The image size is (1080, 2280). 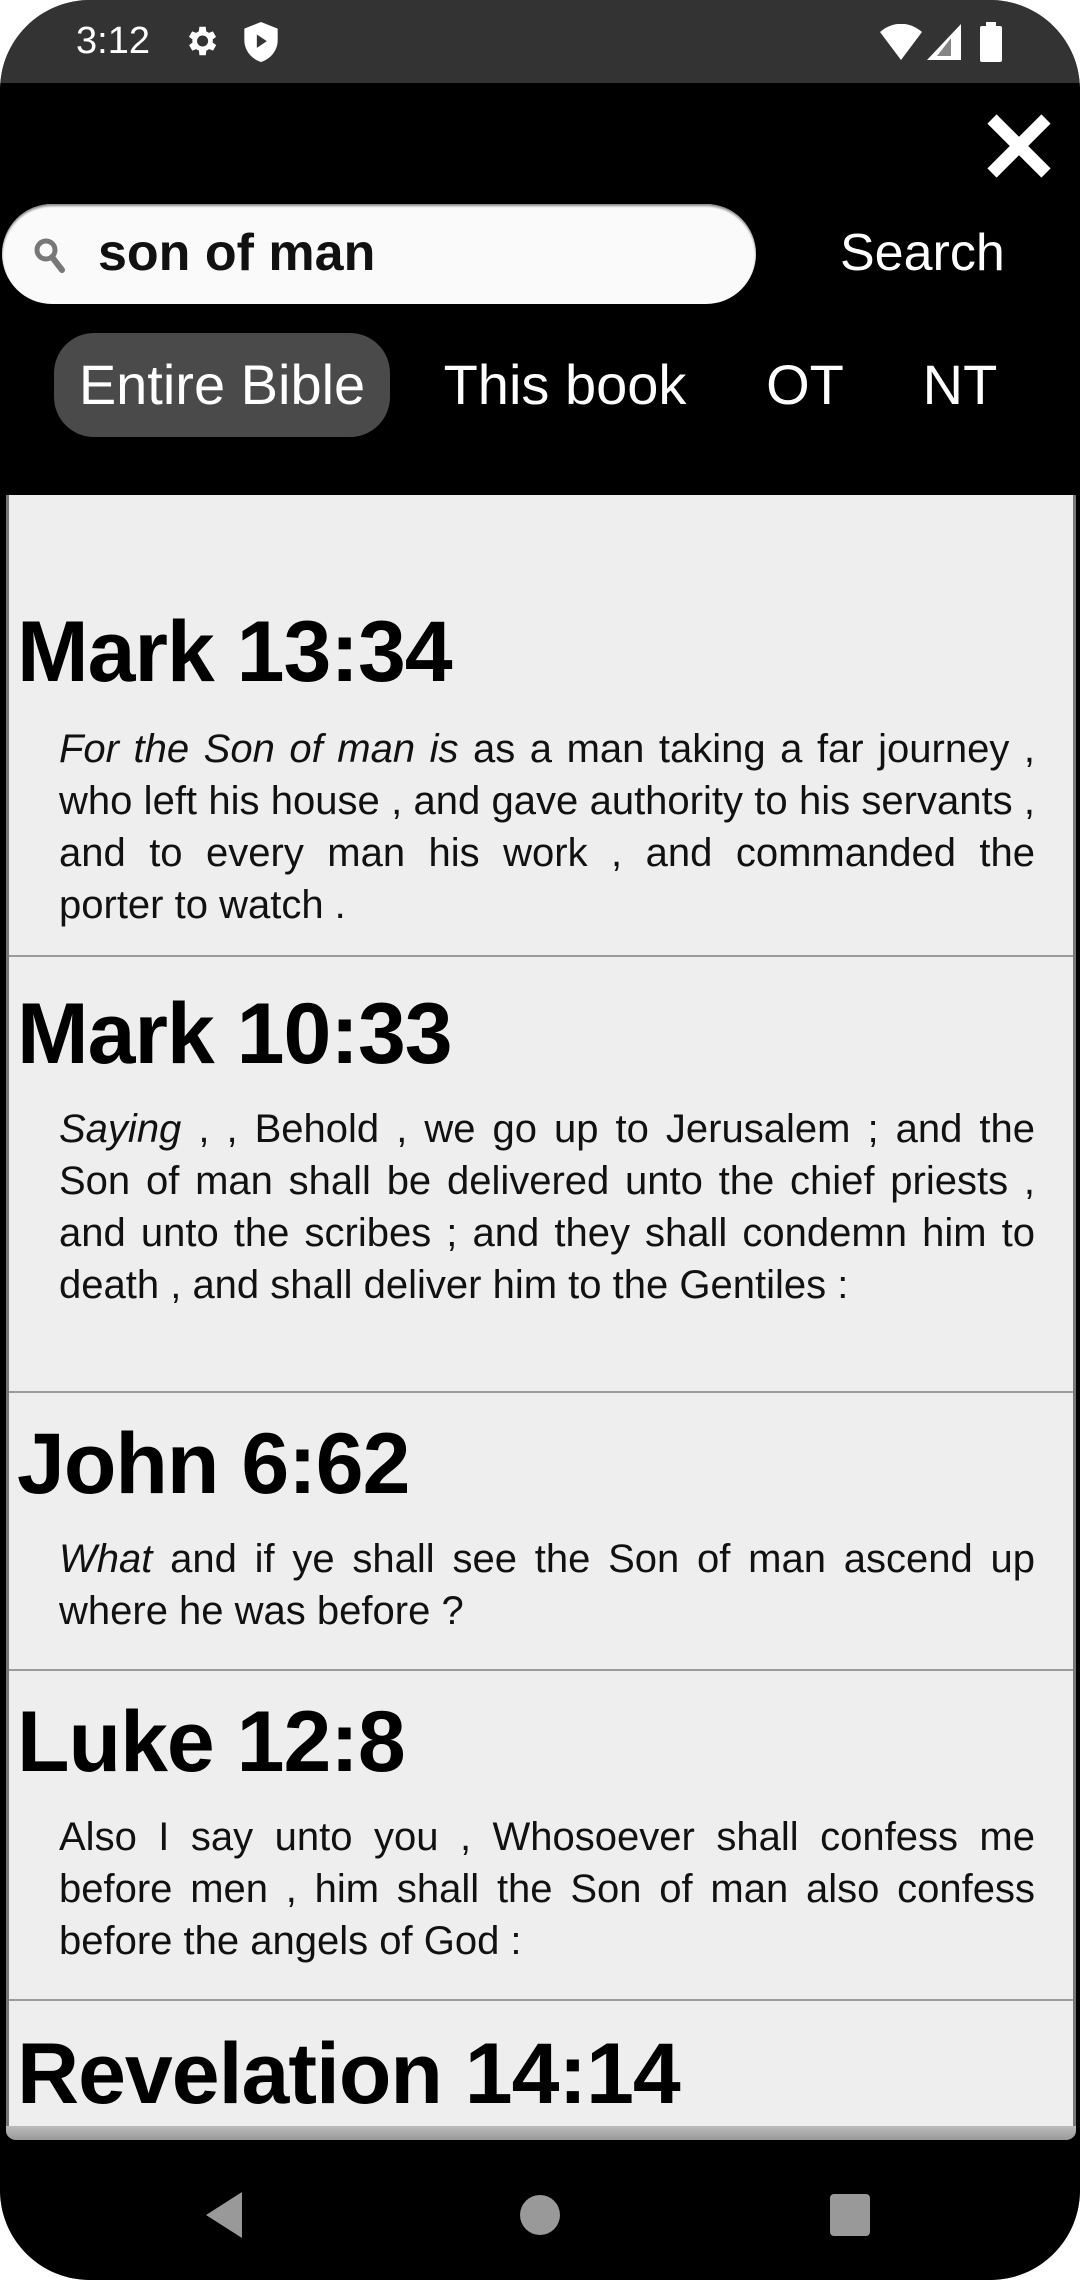 What do you see at coordinates (805, 385) in the screenshot?
I see `scope-ot: OT` at bounding box center [805, 385].